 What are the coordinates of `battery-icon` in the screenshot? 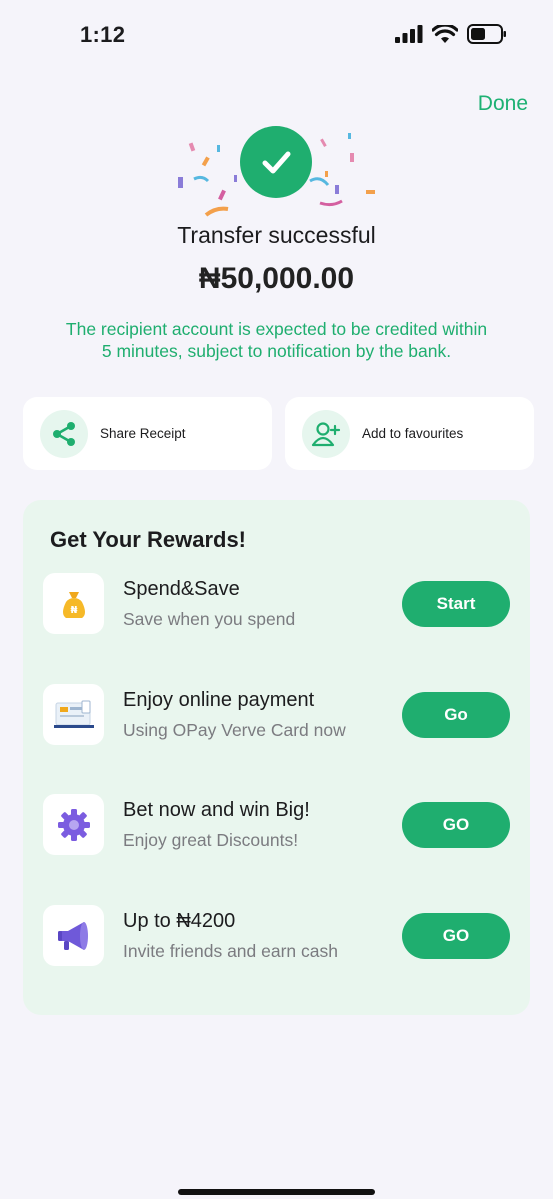 It's located at (486, 34).